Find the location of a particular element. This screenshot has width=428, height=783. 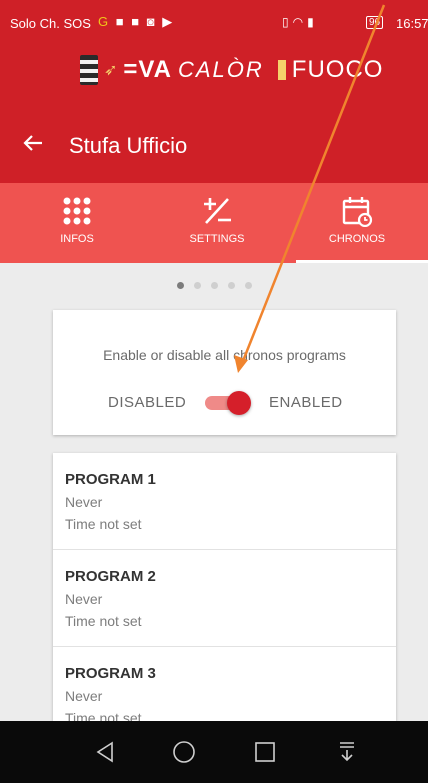

tab-label: SETTINGS is located at coordinates (217, 239).